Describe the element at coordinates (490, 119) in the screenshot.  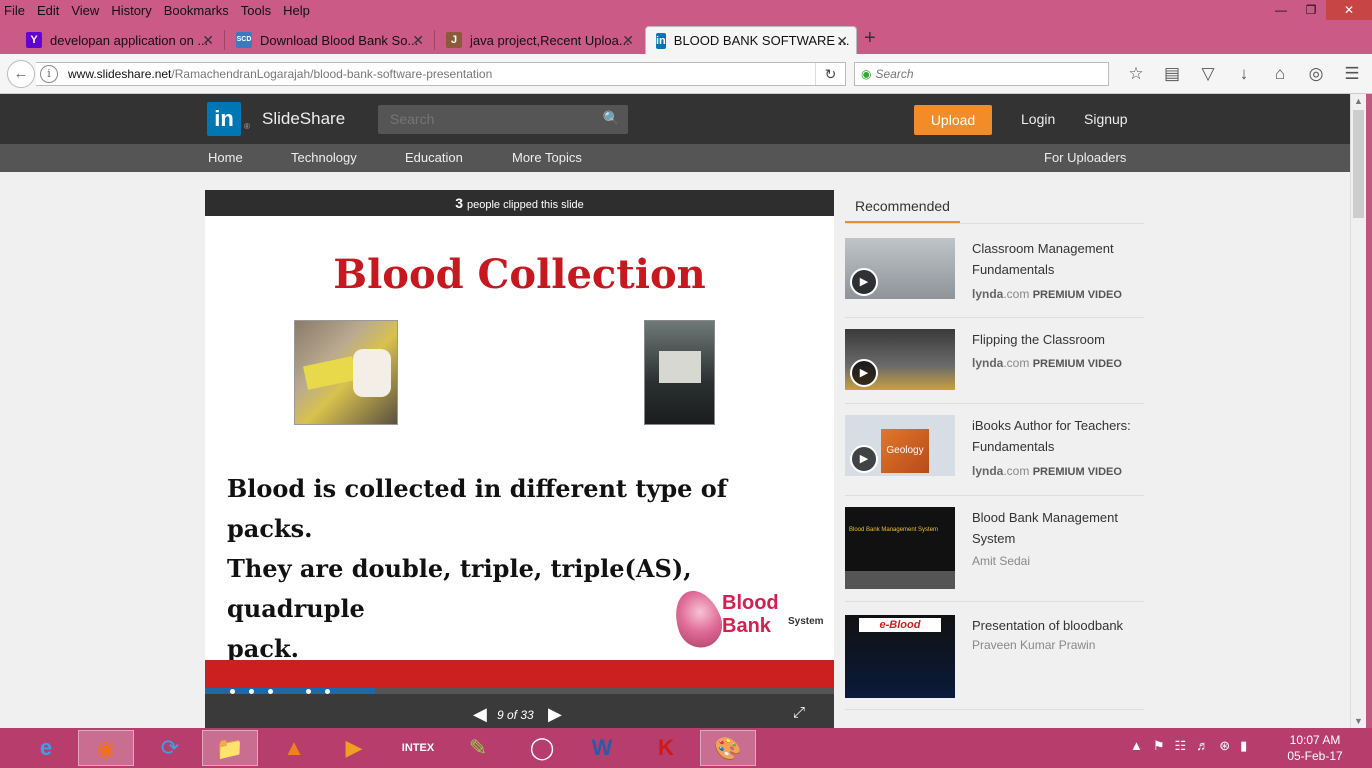
I see `site-search-input` at that location.